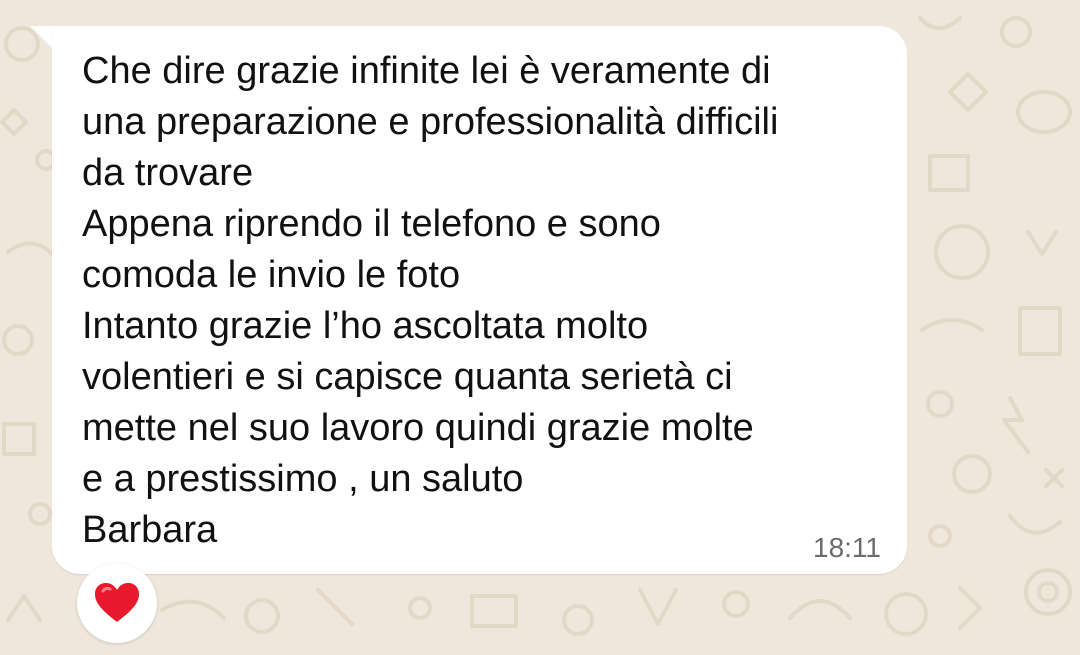 This screenshot has width=1080, height=655. I want to click on message-line: da trovare, so click(168, 173).